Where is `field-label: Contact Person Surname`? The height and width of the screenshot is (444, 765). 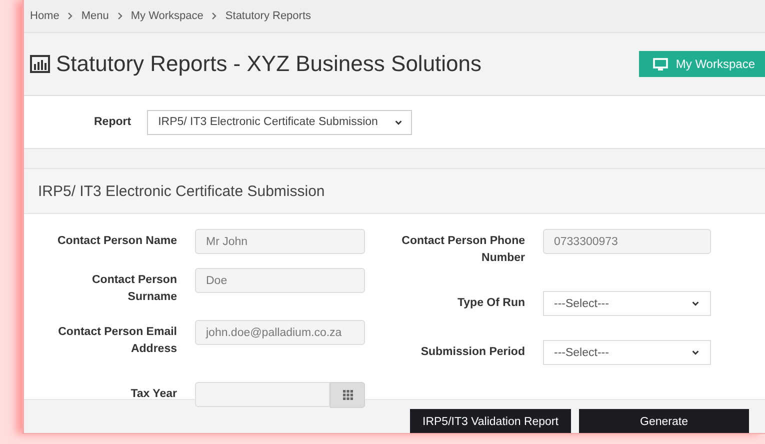 field-label: Contact Person Surname is located at coordinates (134, 289).